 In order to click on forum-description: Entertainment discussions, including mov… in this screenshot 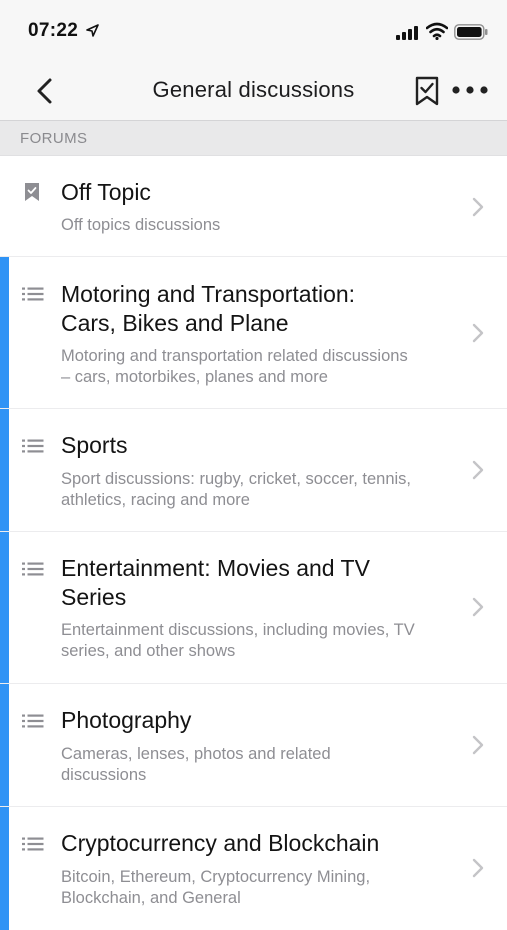, I will do `click(238, 640)`.